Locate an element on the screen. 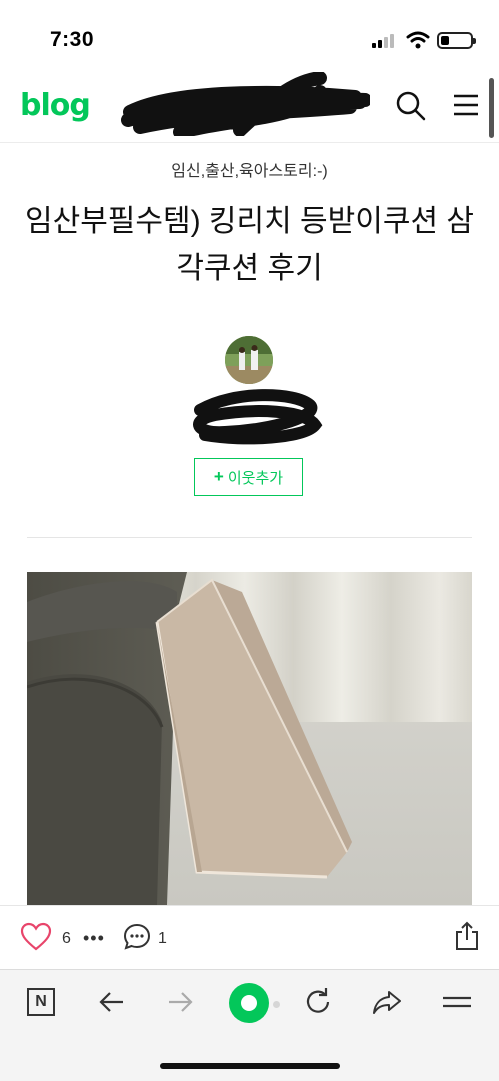  comment-icon is located at coordinates (137, 937).